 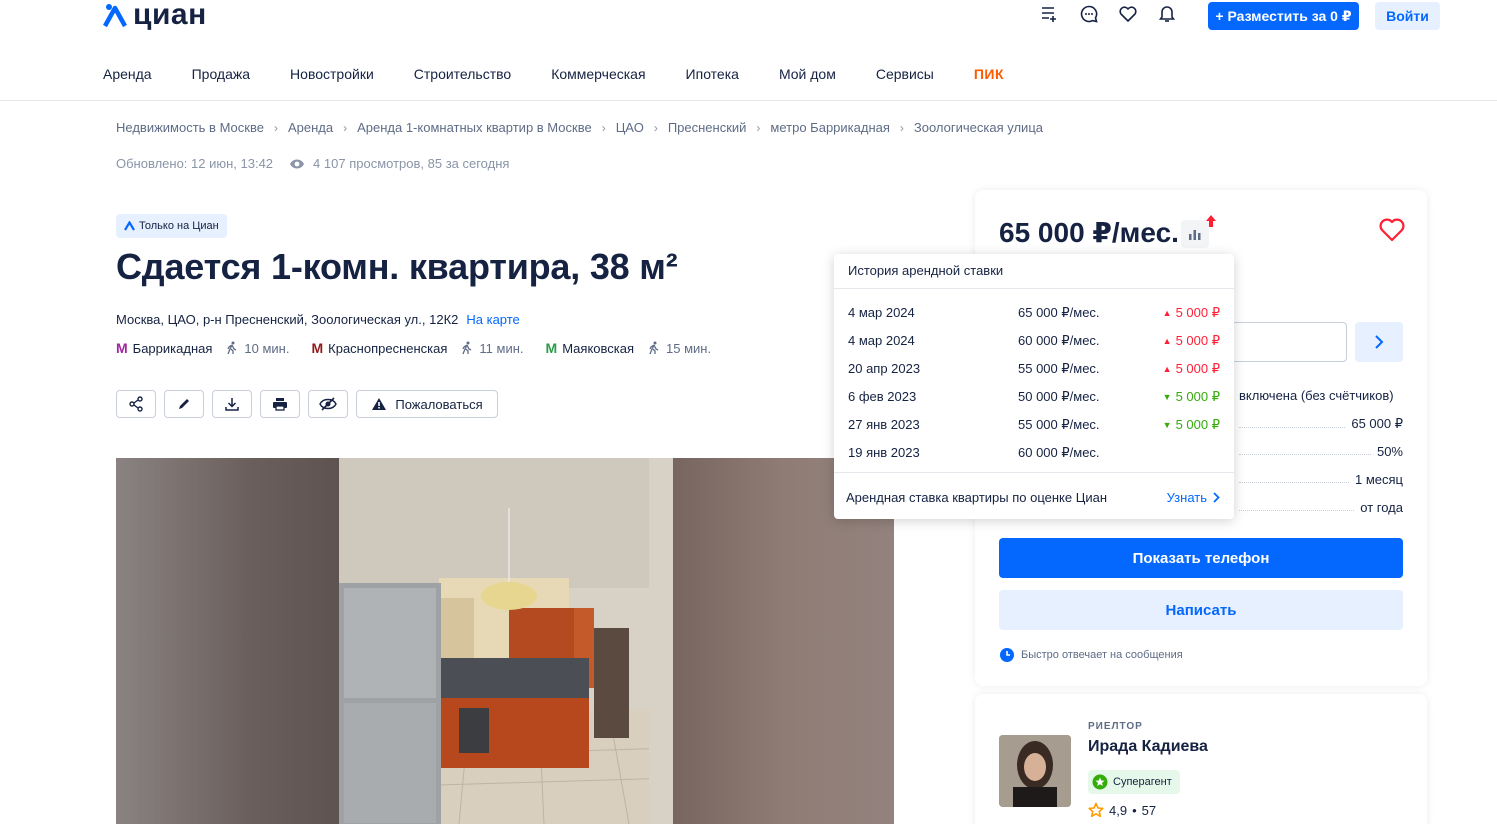 I want to click on compare-list-icon, so click(x=1050, y=14).